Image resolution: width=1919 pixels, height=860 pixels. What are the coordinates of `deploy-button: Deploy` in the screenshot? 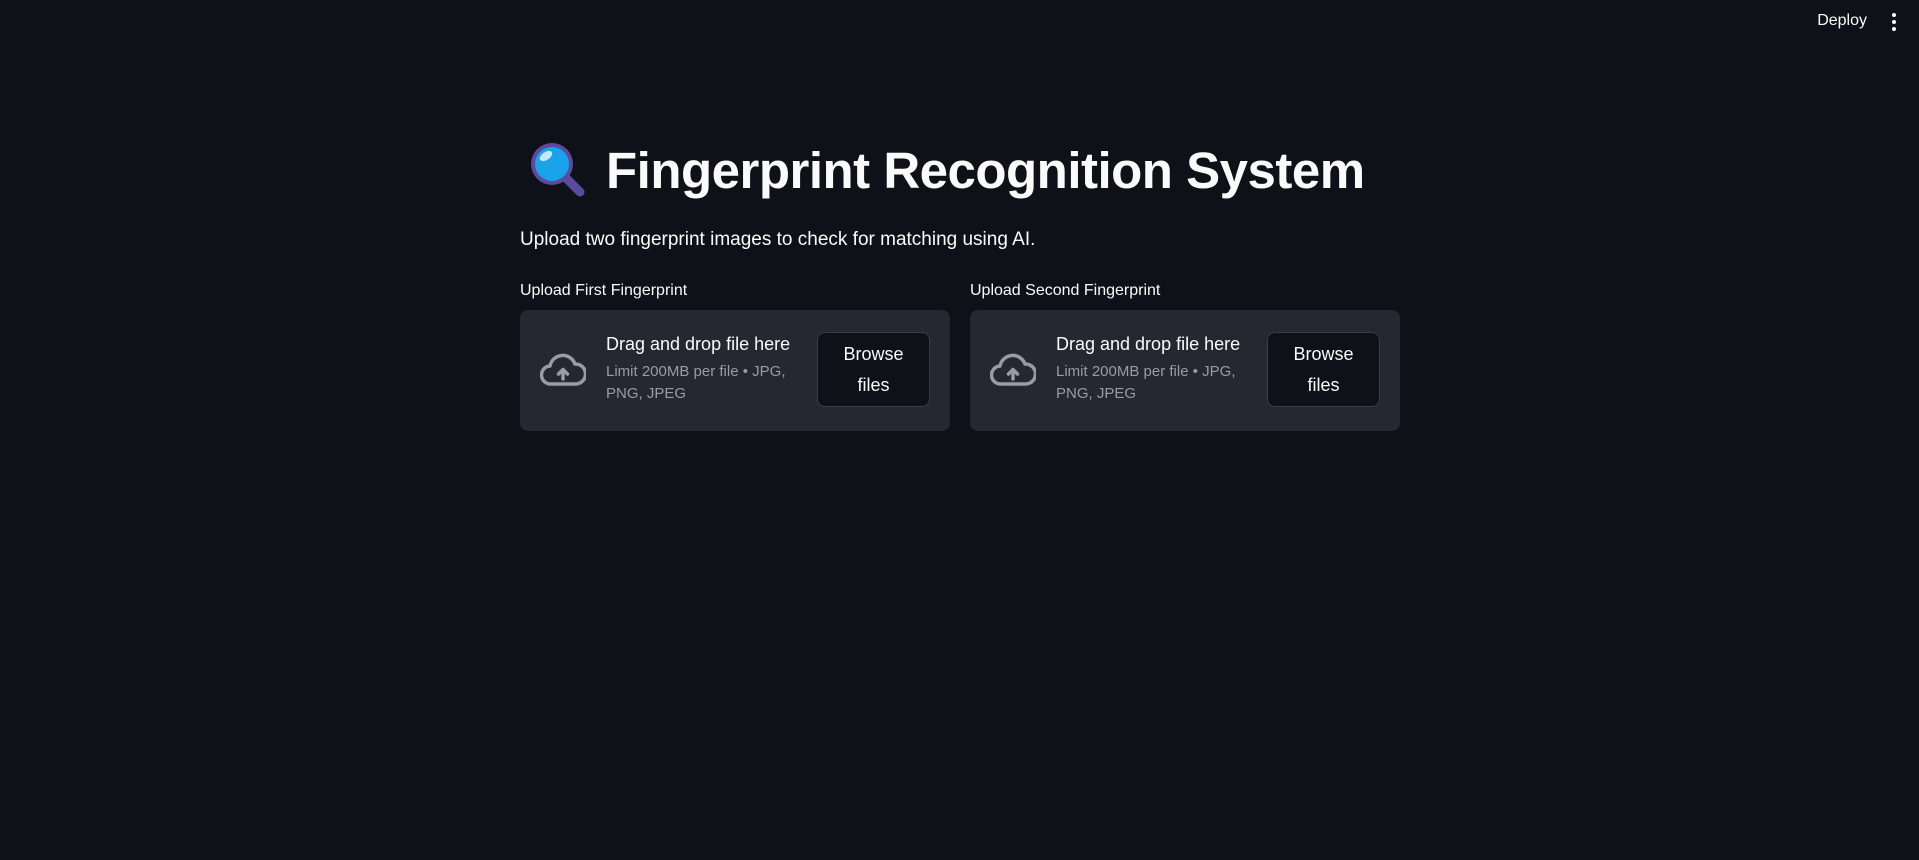 It's located at (1842, 21).